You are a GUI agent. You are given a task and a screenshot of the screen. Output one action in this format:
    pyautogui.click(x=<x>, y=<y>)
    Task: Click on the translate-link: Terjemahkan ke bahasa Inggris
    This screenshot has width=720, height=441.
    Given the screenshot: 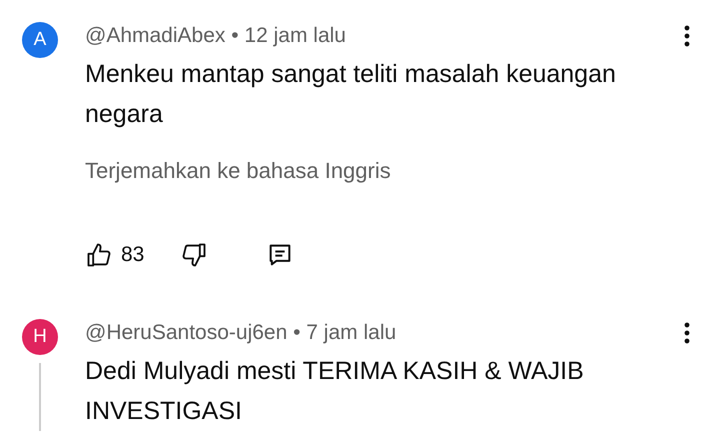 What is the action you would take?
    pyautogui.click(x=238, y=171)
    